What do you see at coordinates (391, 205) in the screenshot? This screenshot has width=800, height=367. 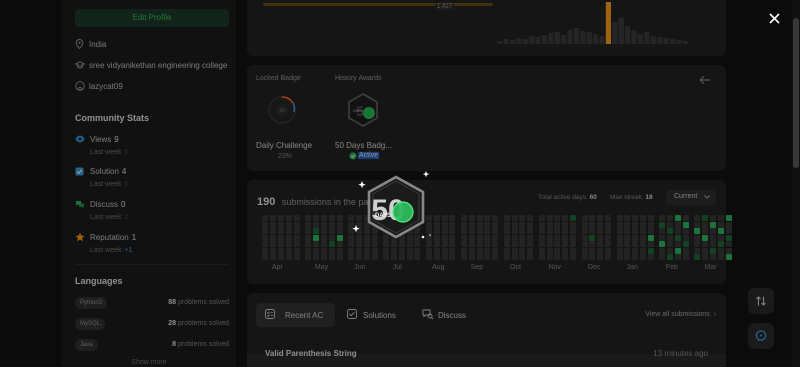 I see `fifty-days-badge-large: 50 DAYS` at bounding box center [391, 205].